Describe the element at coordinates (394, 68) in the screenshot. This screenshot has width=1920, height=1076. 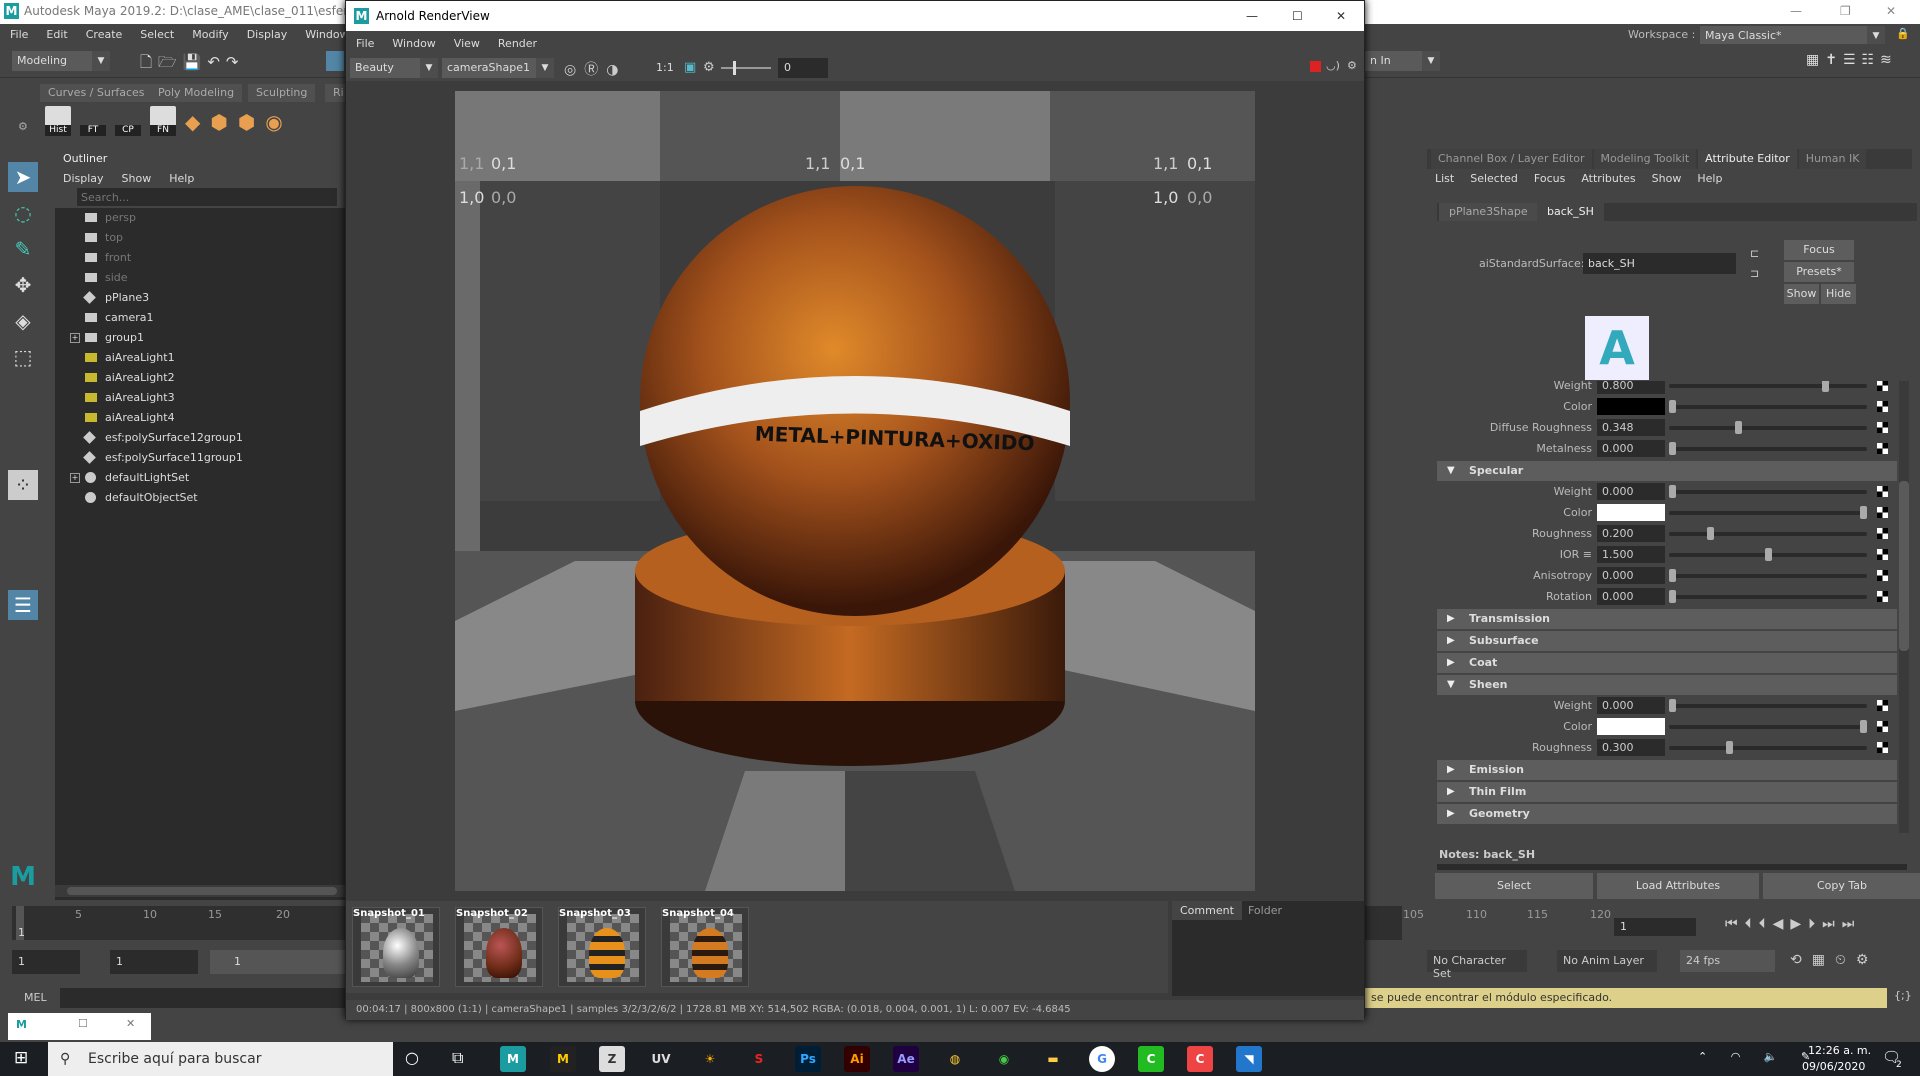
I see `aov-dropdown: Beauty ▼` at that location.